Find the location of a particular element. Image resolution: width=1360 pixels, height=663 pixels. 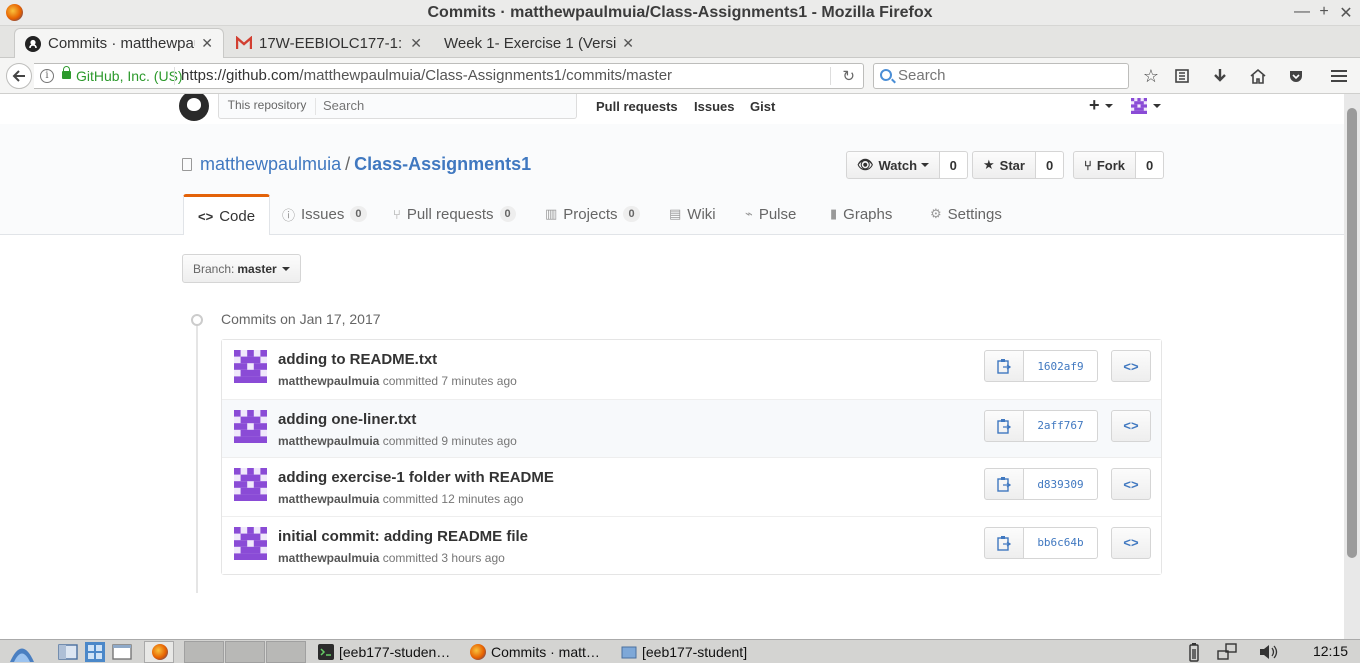

star-button: ★ Star is located at coordinates (1004, 165).